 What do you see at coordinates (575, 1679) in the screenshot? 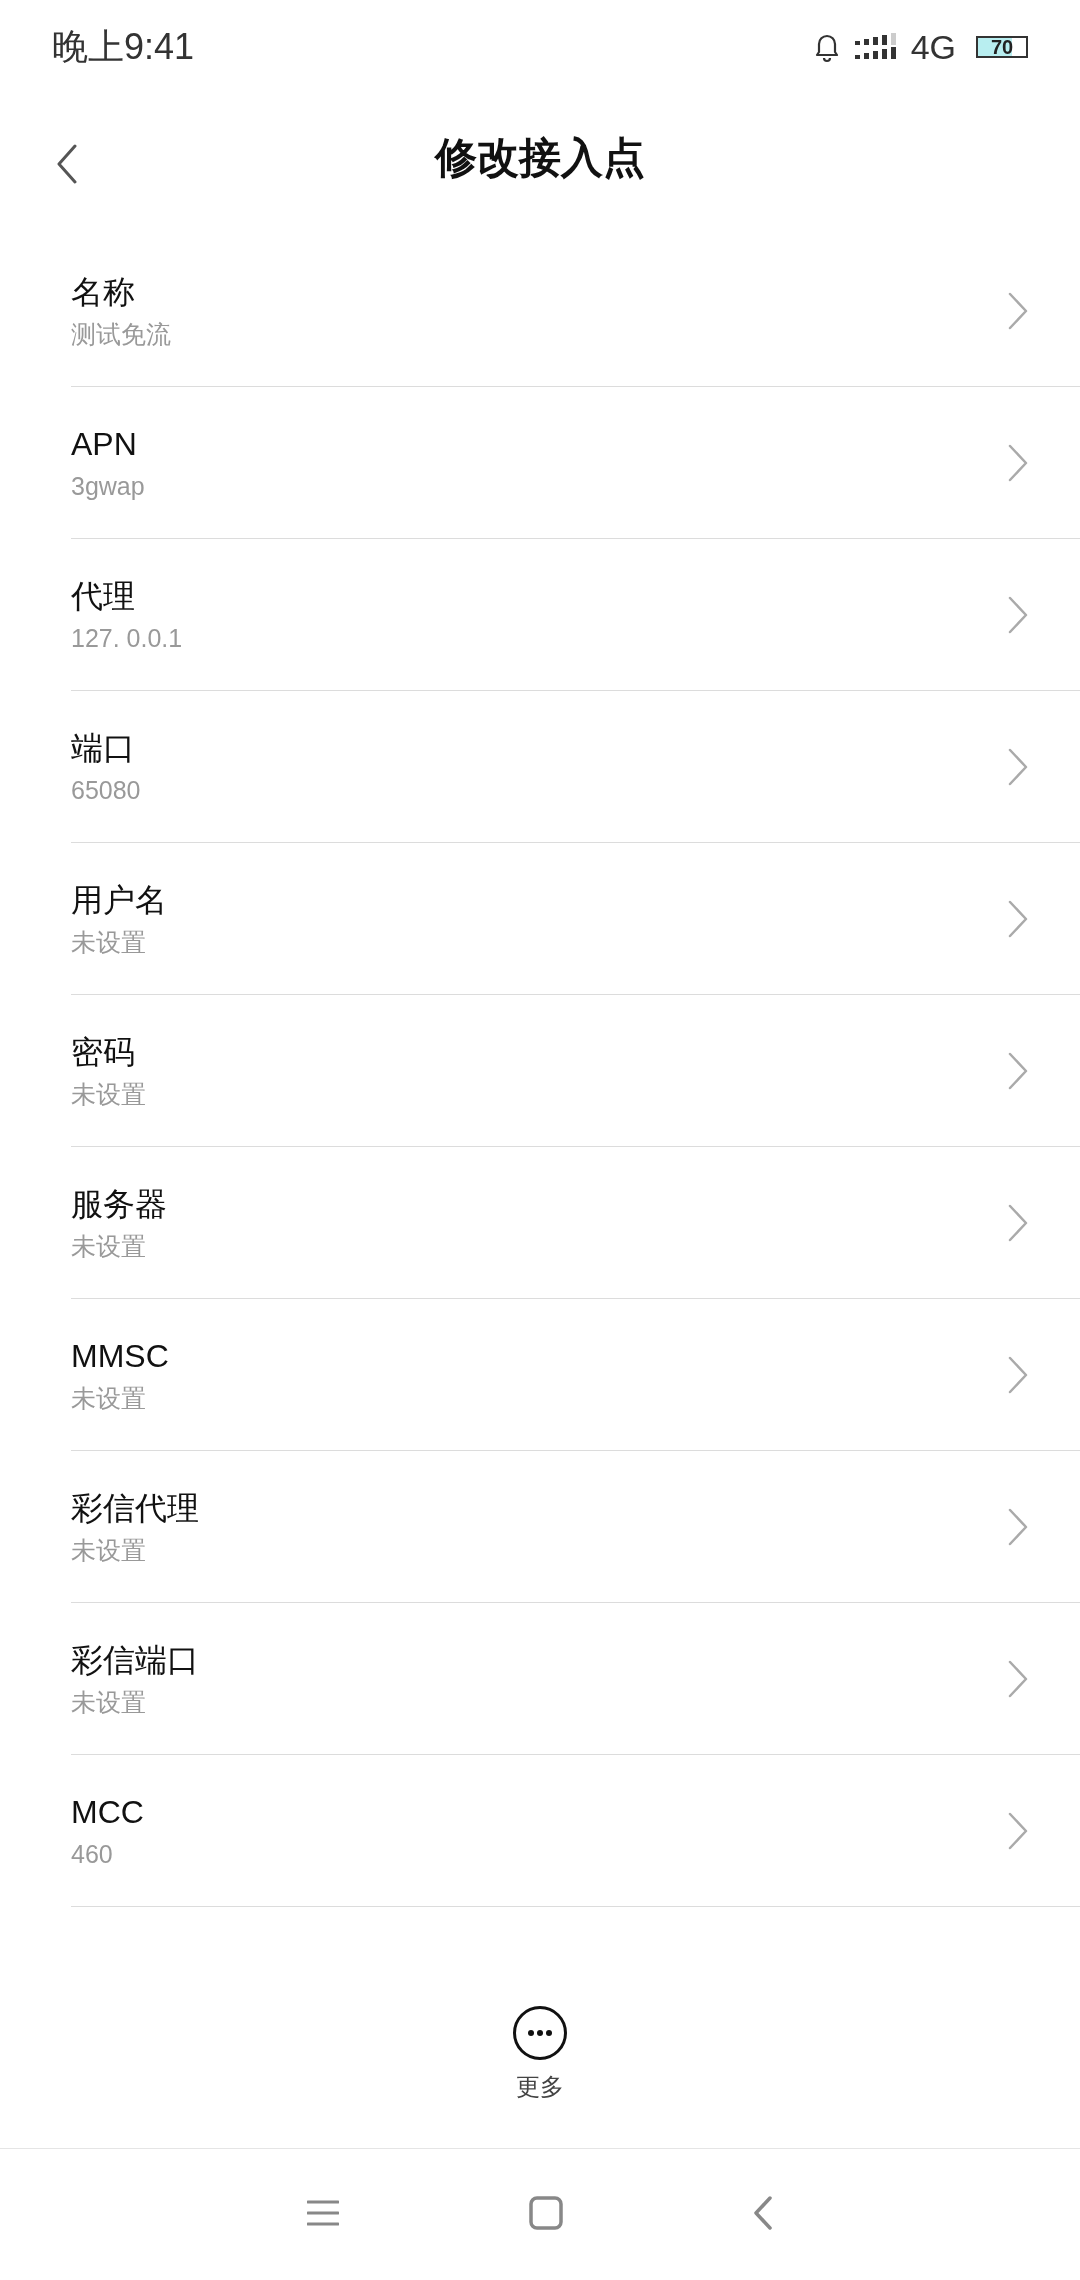
I see `list-item: 彩信端口 未设置` at bounding box center [575, 1679].